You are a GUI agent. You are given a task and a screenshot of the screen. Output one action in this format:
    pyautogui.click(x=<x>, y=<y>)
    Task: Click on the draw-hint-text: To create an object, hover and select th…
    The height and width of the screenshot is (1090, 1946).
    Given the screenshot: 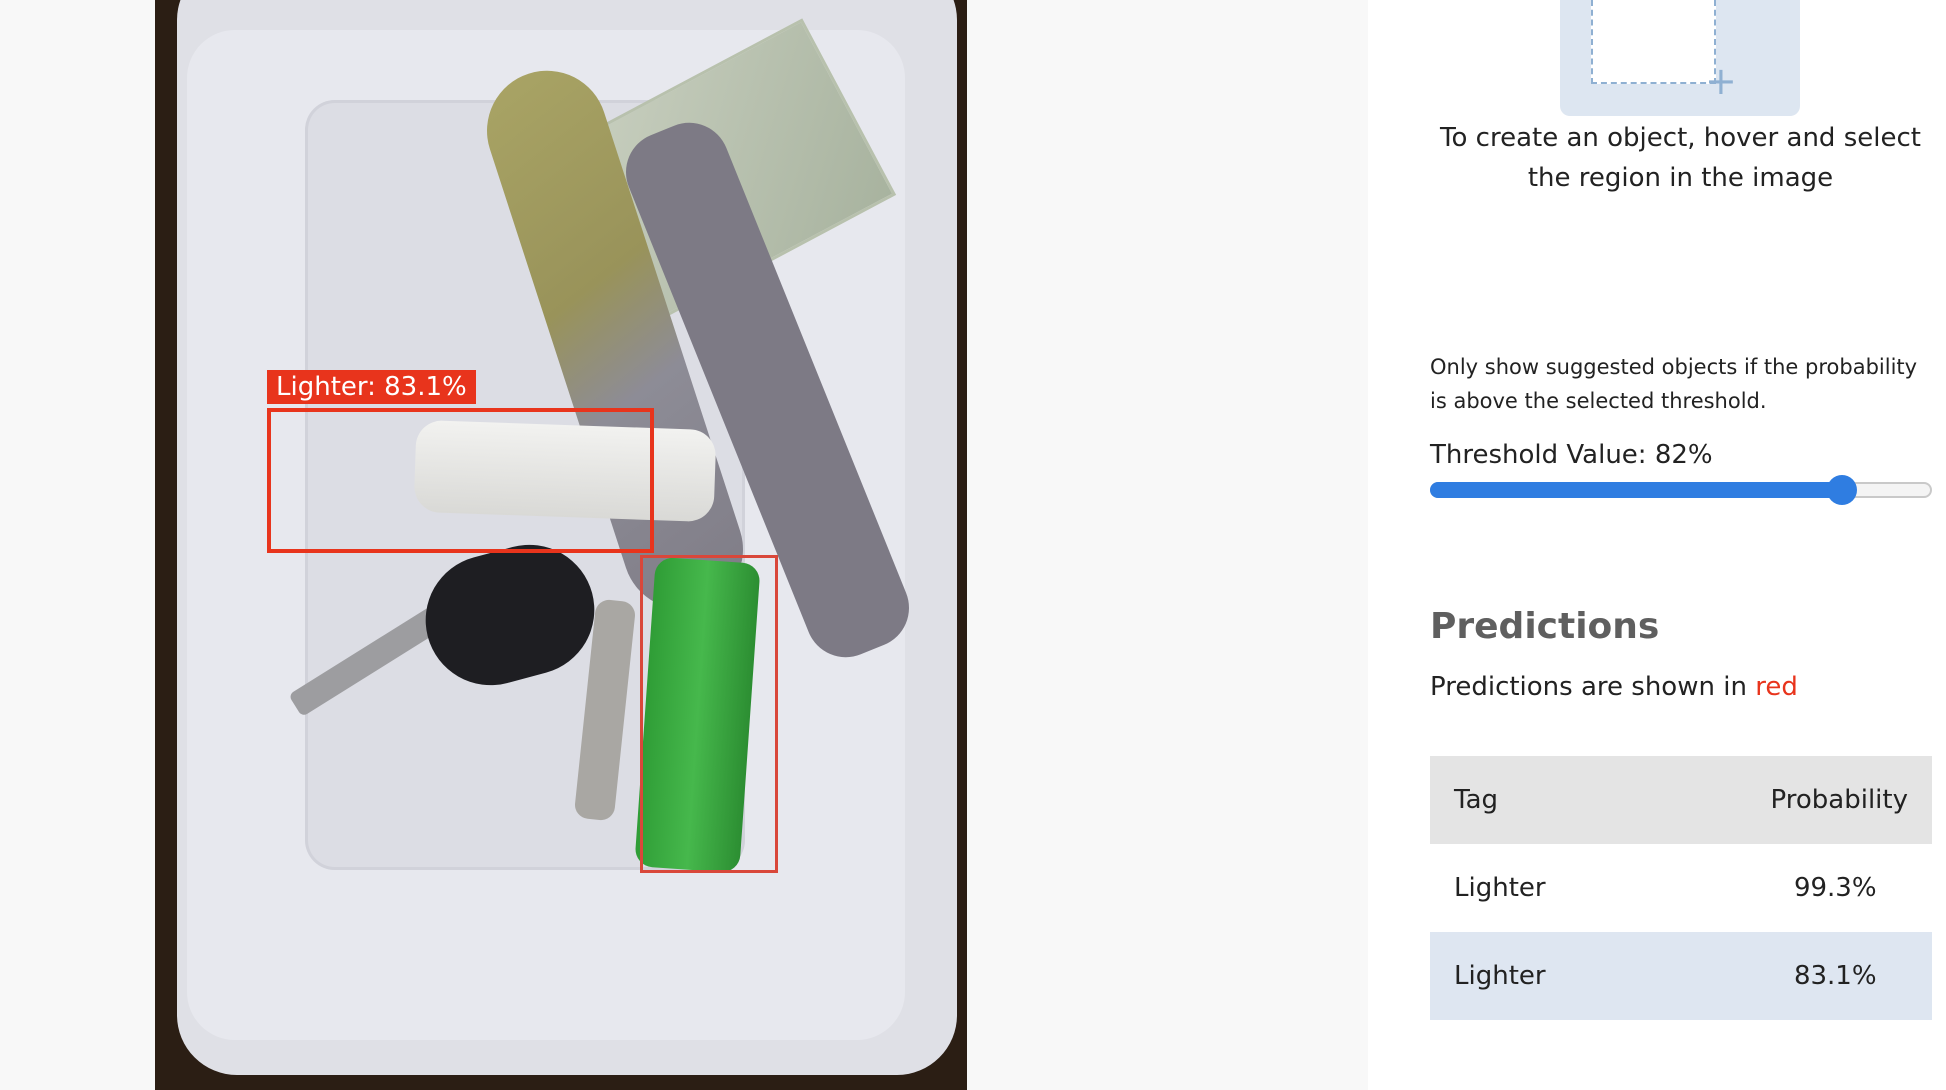 What is the action you would take?
    pyautogui.click(x=1680, y=158)
    